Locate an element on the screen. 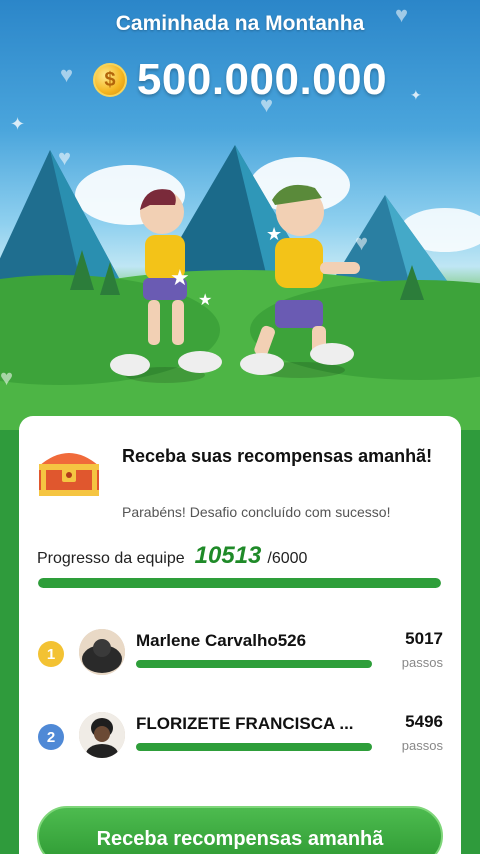  rank-badge: 2 is located at coordinates (51, 737).